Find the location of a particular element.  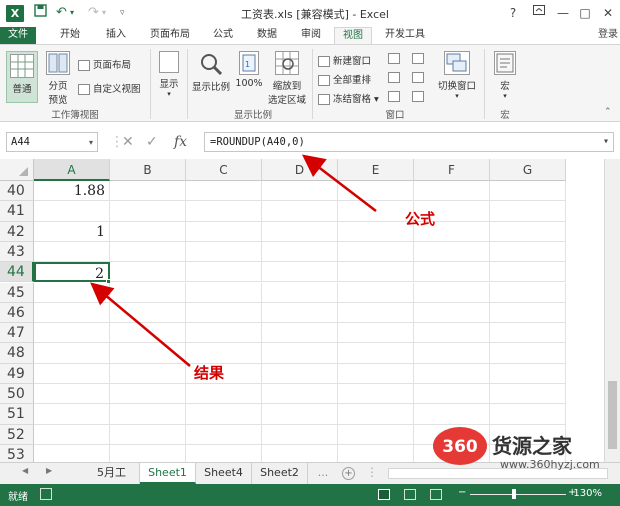

cell-g45 is located at coordinates (528, 292).